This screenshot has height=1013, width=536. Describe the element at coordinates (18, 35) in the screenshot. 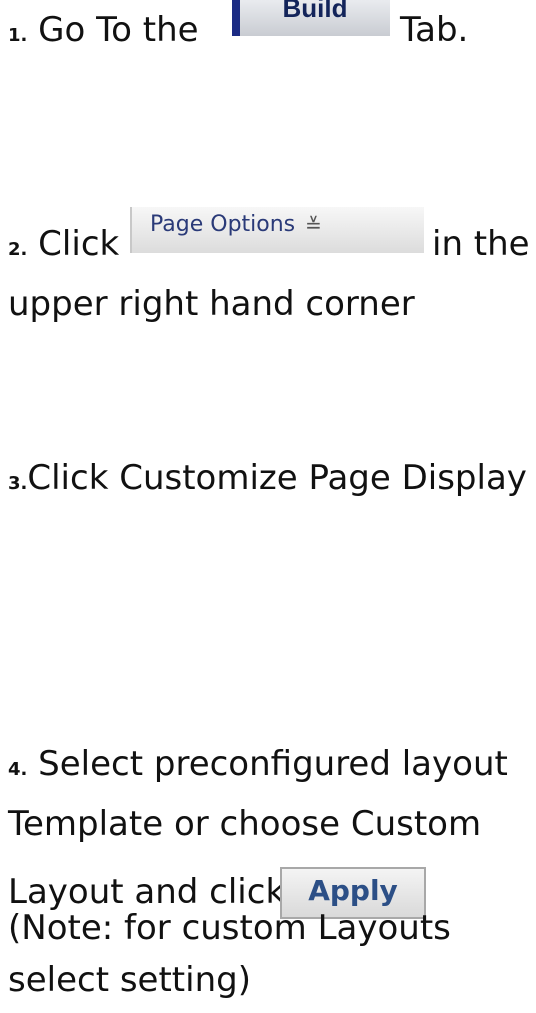

I see `step-1-number: 1.` at that location.